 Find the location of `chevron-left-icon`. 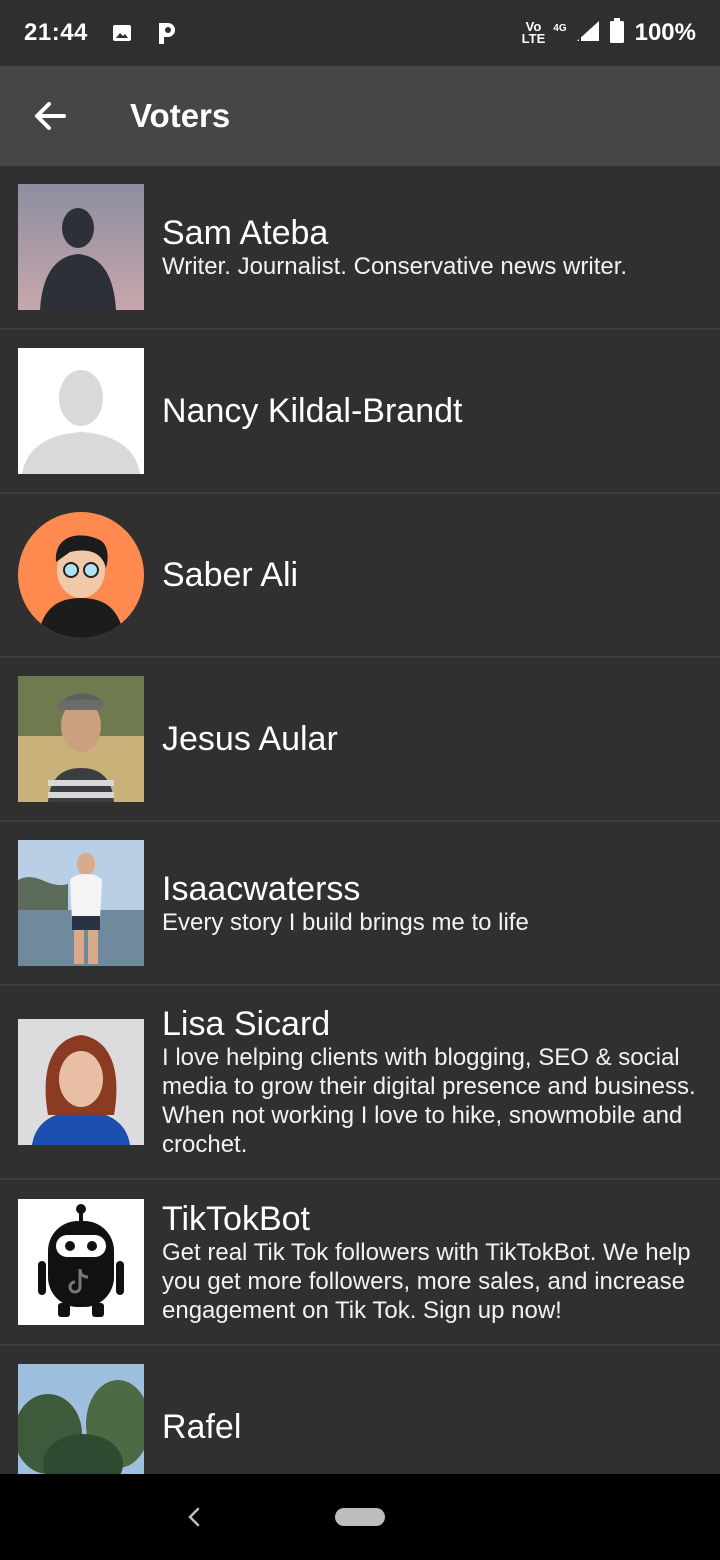

chevron-left-icon is located at coordinates (194, 1517).